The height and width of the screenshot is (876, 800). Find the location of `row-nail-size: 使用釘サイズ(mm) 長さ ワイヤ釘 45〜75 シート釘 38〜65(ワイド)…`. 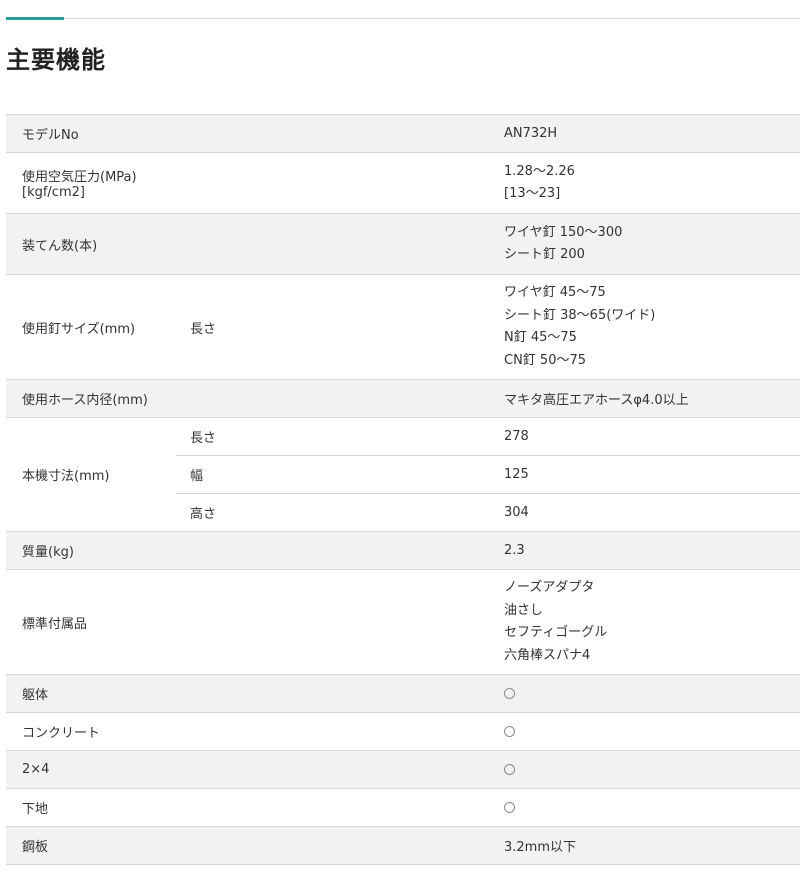

row-nail-size: 使用釘サイズ(mm) 長さ ワイヤ釘 45〜75 シート釘 38〜65(ワイド)… is located at coordinates (403, 327).